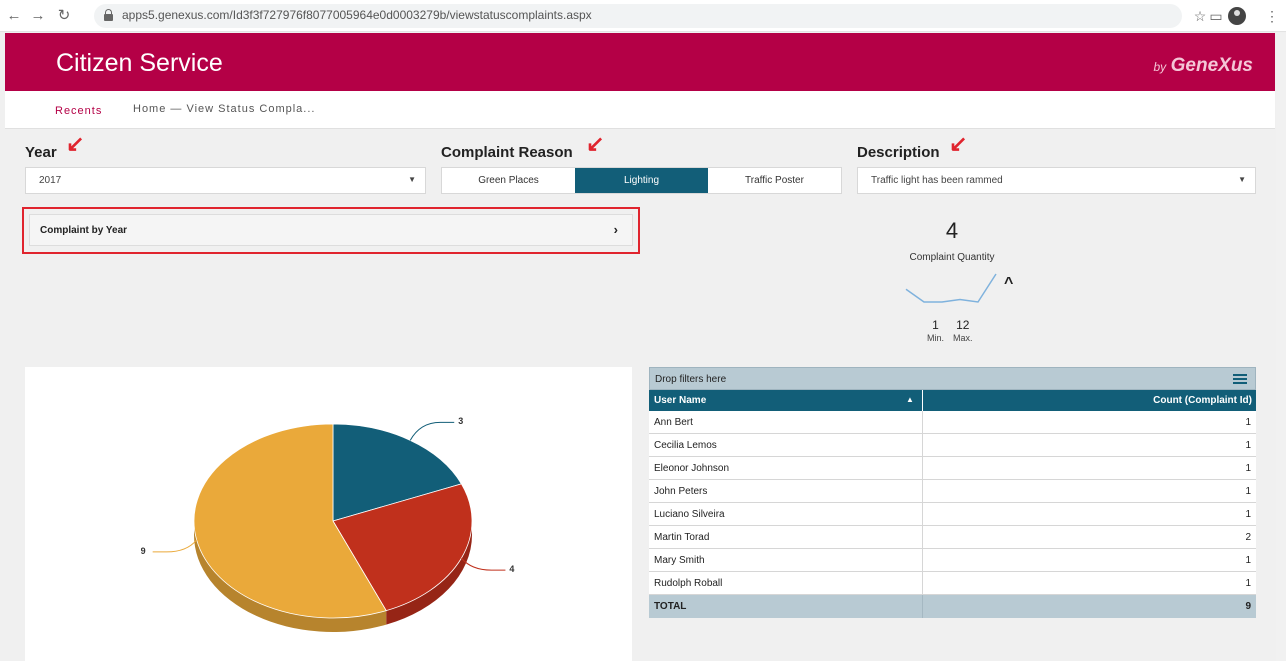 The width and height of the screenshot is (1286, 661). Describe the element at coordinates (78, 111) in the screenshot. I see `recents-link: Recents` at that location.